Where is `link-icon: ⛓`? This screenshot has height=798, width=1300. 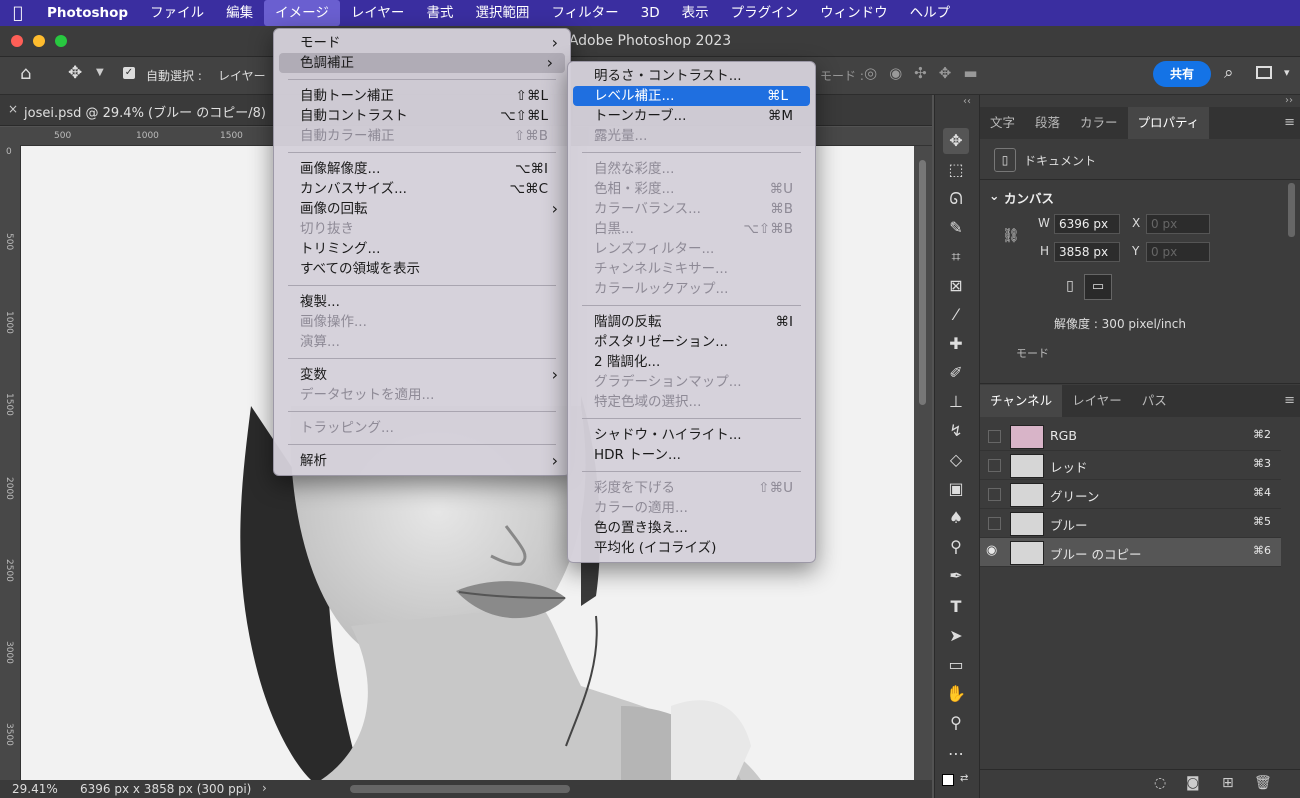 link-icon: ⛓ is located at coordinates (1011, 236).